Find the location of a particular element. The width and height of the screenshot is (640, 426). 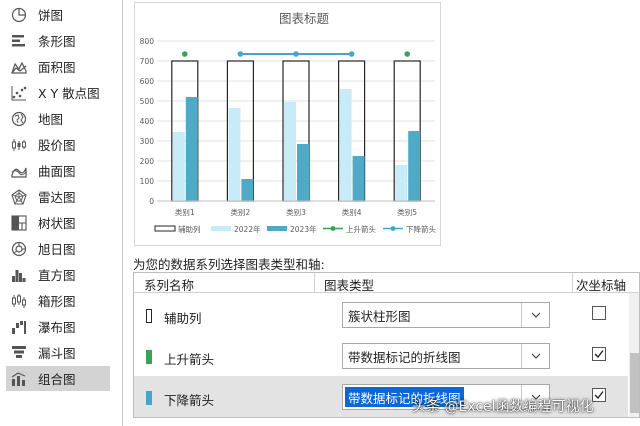

bar-chart-icon is located at coordinates (19, 41).